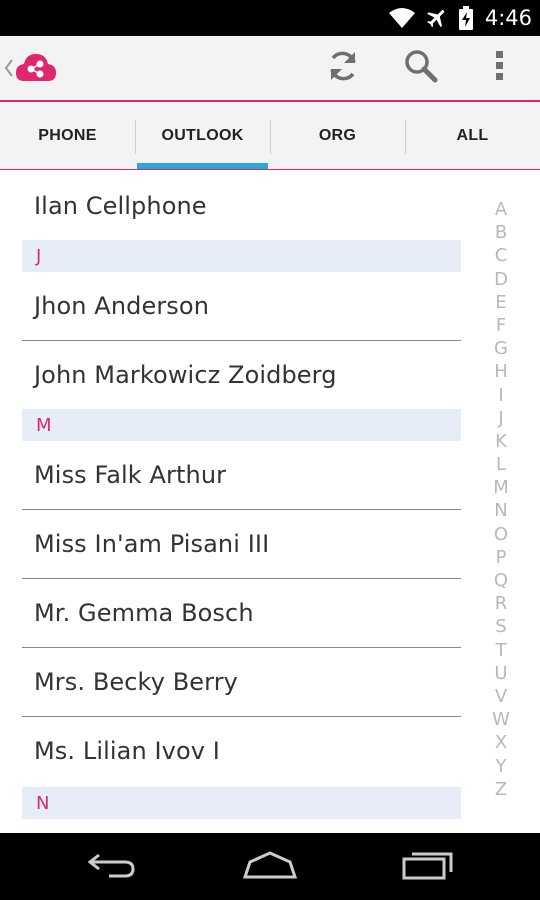 The height and width of the screenshot is (900, 540). What do you see at coordinates (501, 371) in the screenshot?
I see `index-letter: H` at bounding box center [501, 371].